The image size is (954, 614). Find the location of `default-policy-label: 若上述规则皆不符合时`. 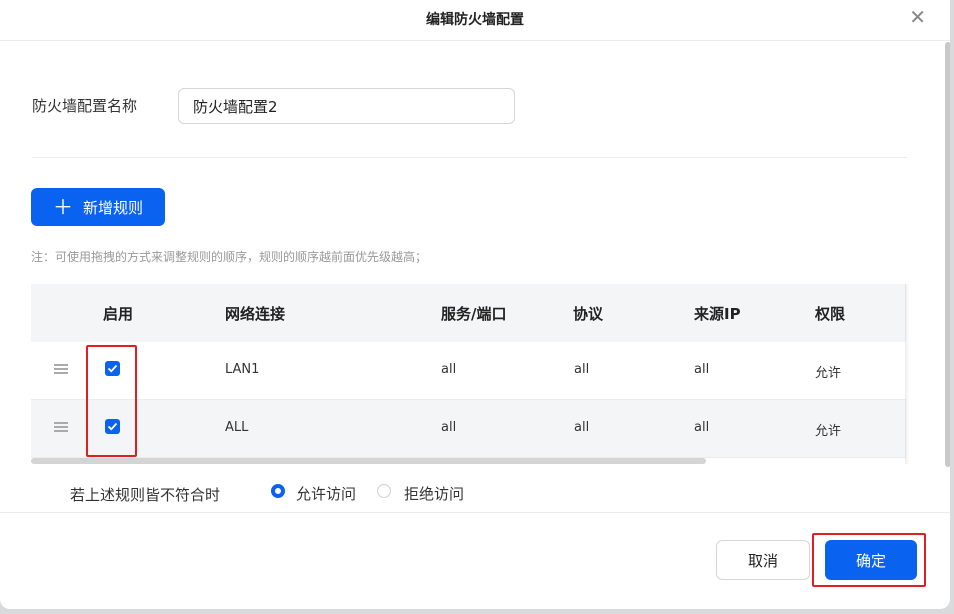

default-policy-label: 若上述规则皆不符合时 is located at coordinates (145, 495).